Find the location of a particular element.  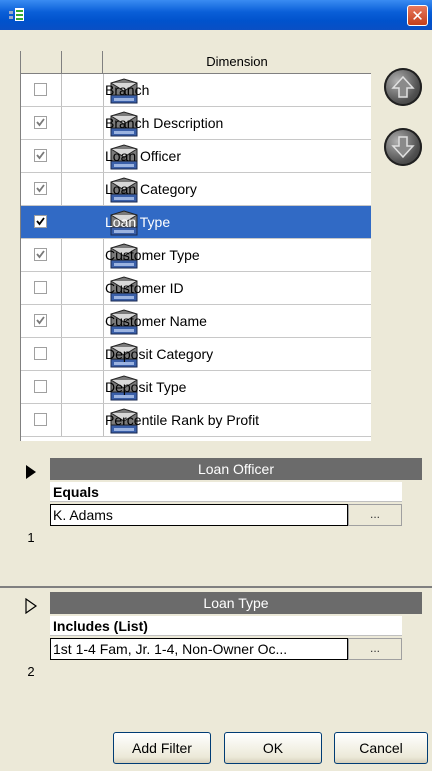

header-checkbox-cell is located at coordinates (41, 62).